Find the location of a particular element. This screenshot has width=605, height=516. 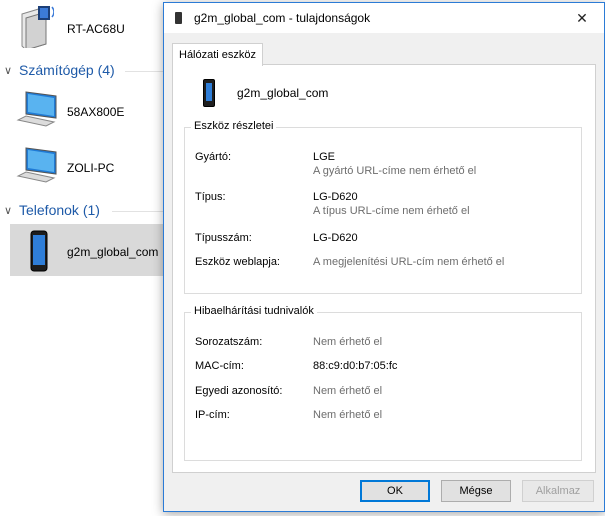

manufacturer-value: LGE is located at coordinates (324, 157).